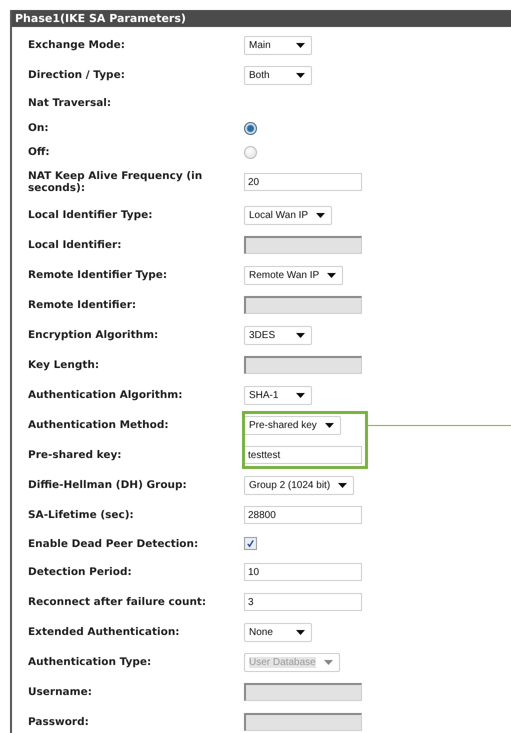 This screenshot has width=511, height=733. What do you see at coordinates (77, 75) in the screenshot?
I see `field-label: Direction / Type:` at bounding box center [77, 75].